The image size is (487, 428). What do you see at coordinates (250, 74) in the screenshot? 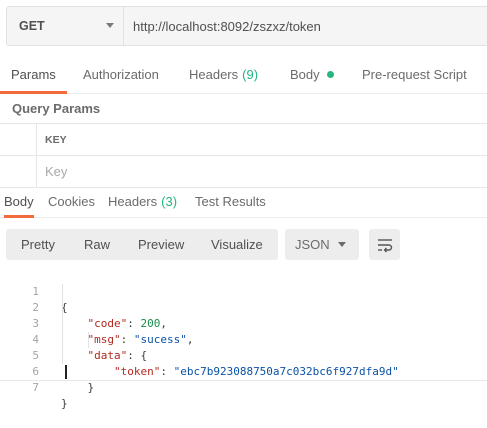
I see `headers-count: (9)` at bounding box center [250, 74].